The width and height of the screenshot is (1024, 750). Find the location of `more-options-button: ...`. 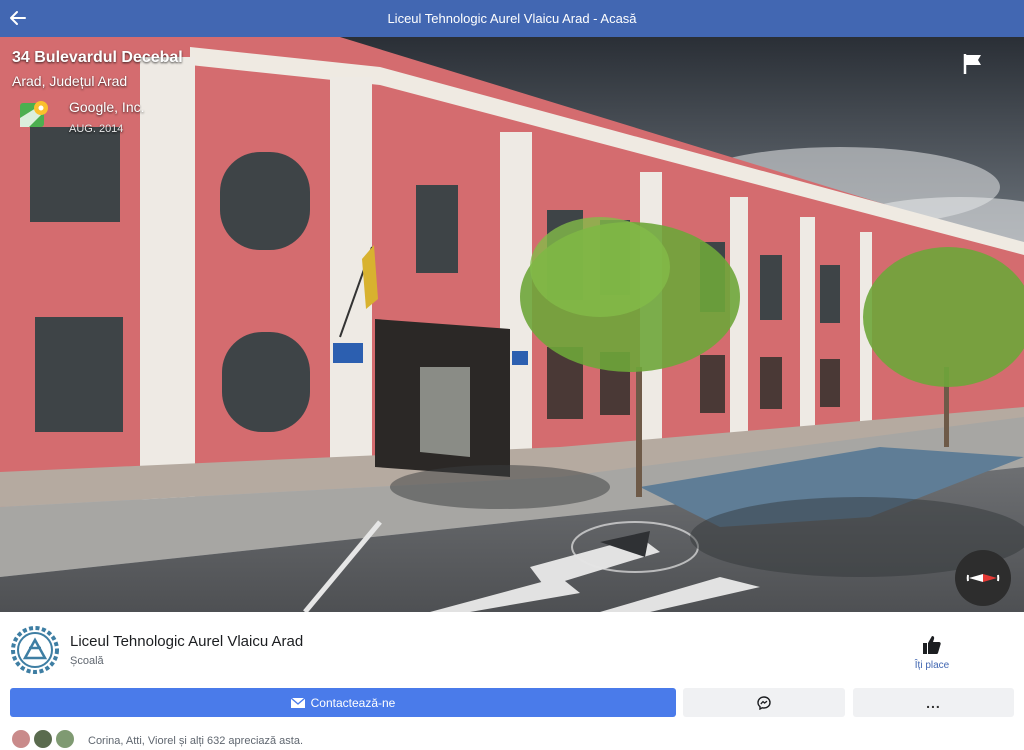

more-options-button: ... is located at coordinates (933, 702).